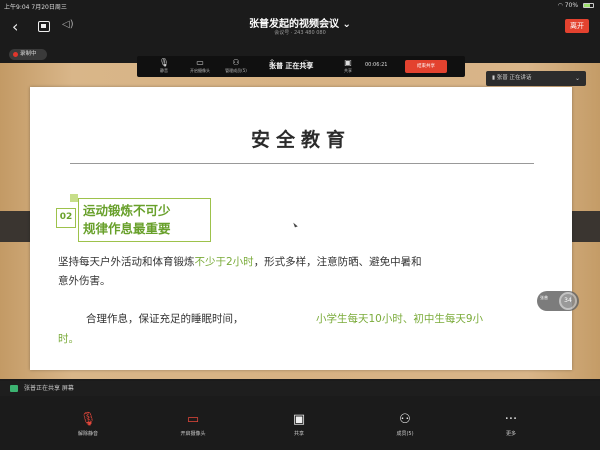 This screenshot has width=600, height=450. I want to click on battery-percent: 70%, so click(571, 5).